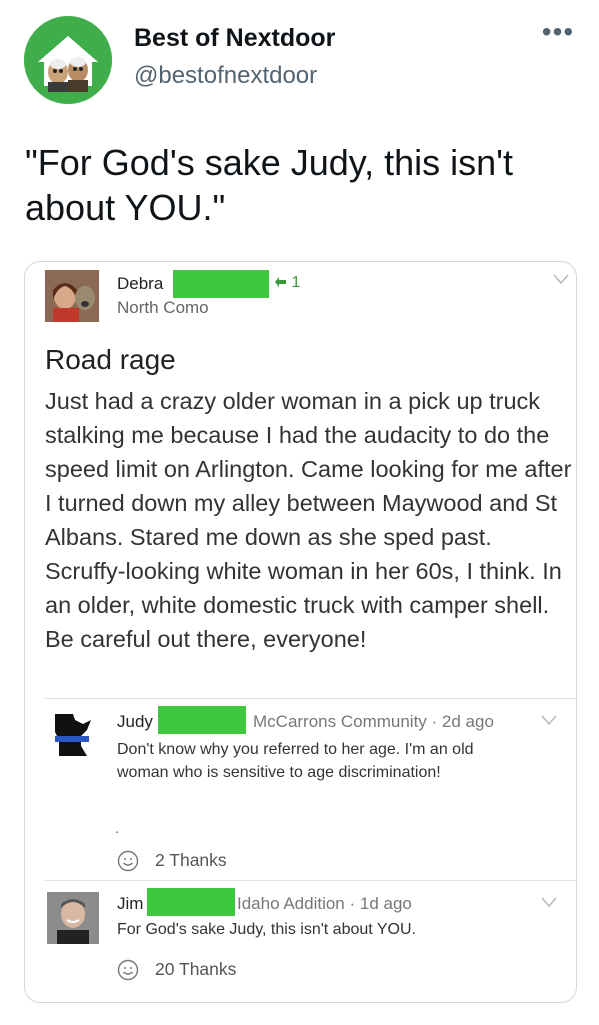 The height and width of the screenshot is (1025, 599). Describe the element at coordinates (73, 918) in the screenshot. I see `comment-avatar-jim` at that location.